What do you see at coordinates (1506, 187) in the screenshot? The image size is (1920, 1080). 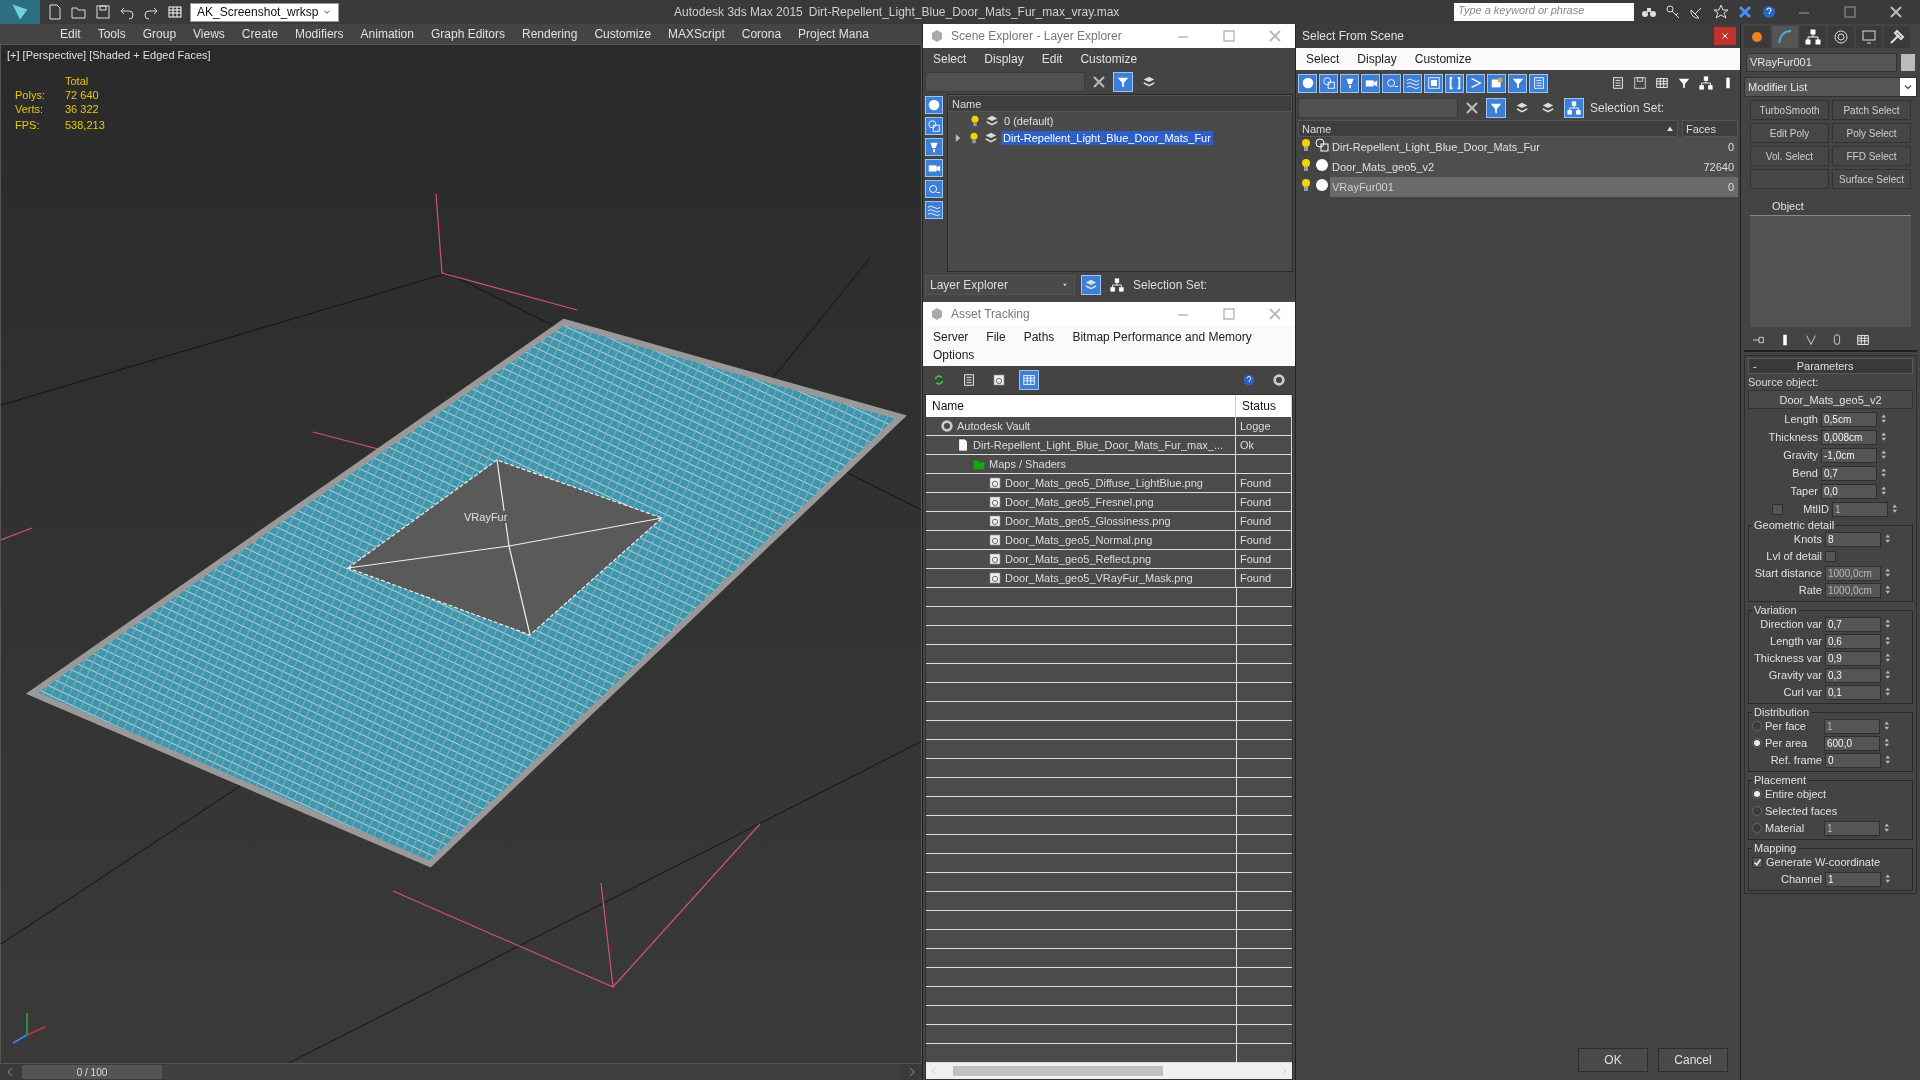 I see `object-row: VRayFur001` at bounding box center [1506, 187].